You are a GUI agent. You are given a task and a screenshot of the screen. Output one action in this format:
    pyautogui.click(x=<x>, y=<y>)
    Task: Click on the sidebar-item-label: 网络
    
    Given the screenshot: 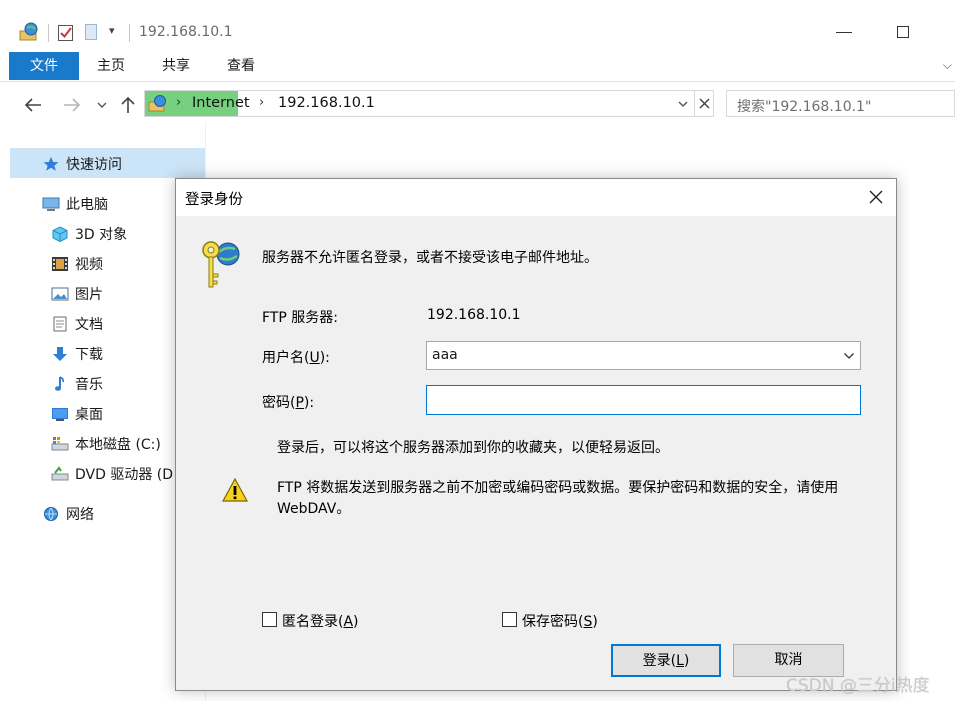 What is the action you would take?
    pyautogui.click(x=80, y=515)
    